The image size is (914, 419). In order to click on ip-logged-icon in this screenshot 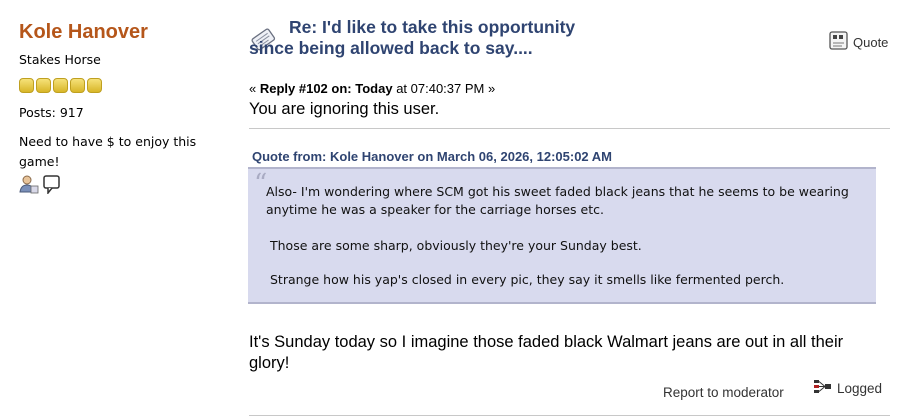, I will do `click(823, 388)`.